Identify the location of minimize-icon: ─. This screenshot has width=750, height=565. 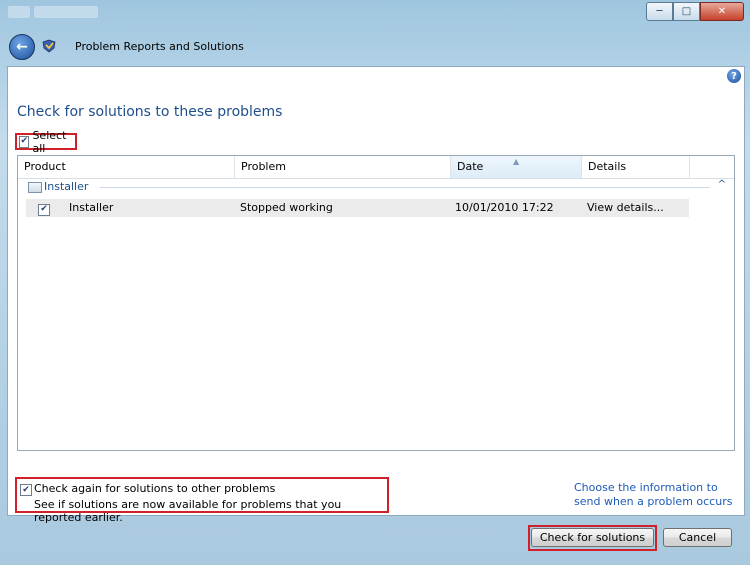
(659, 11).